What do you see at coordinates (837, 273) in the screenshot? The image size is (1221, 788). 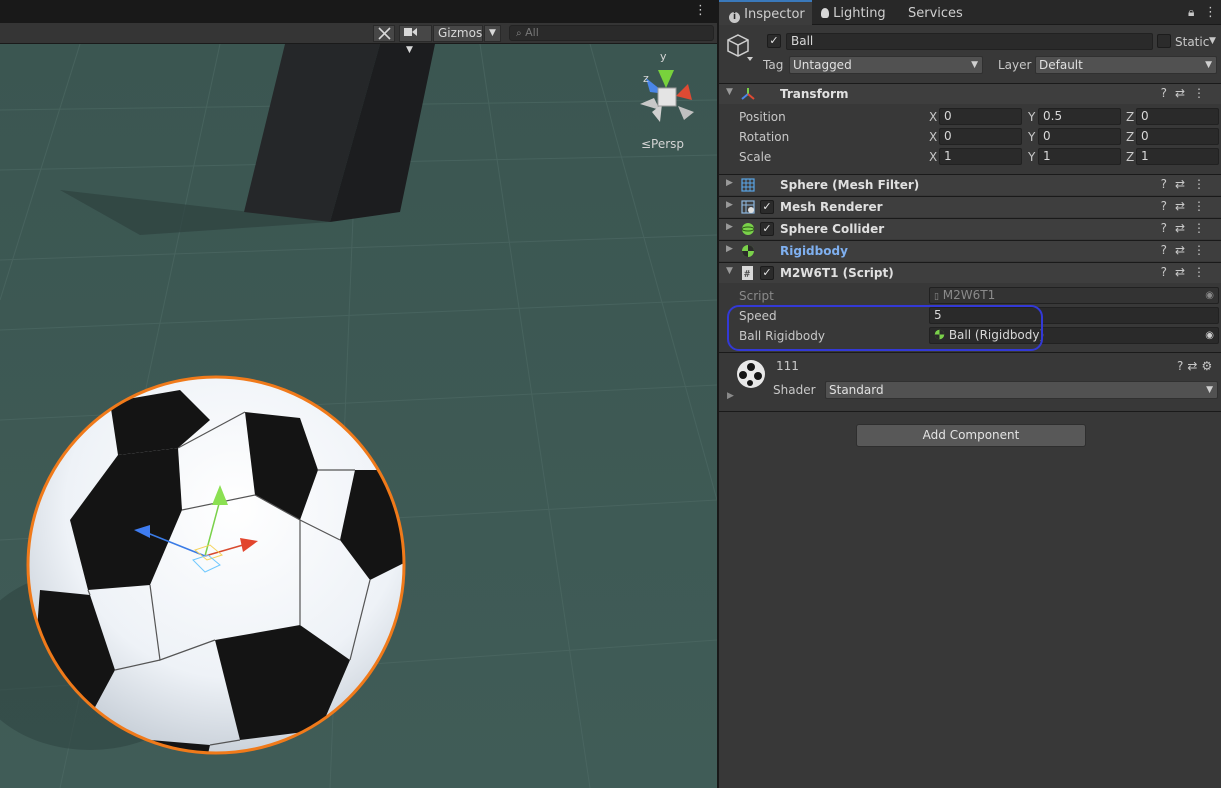 I see `script-title: M2W6T1 (Script)` at bounding box center [837, 273].